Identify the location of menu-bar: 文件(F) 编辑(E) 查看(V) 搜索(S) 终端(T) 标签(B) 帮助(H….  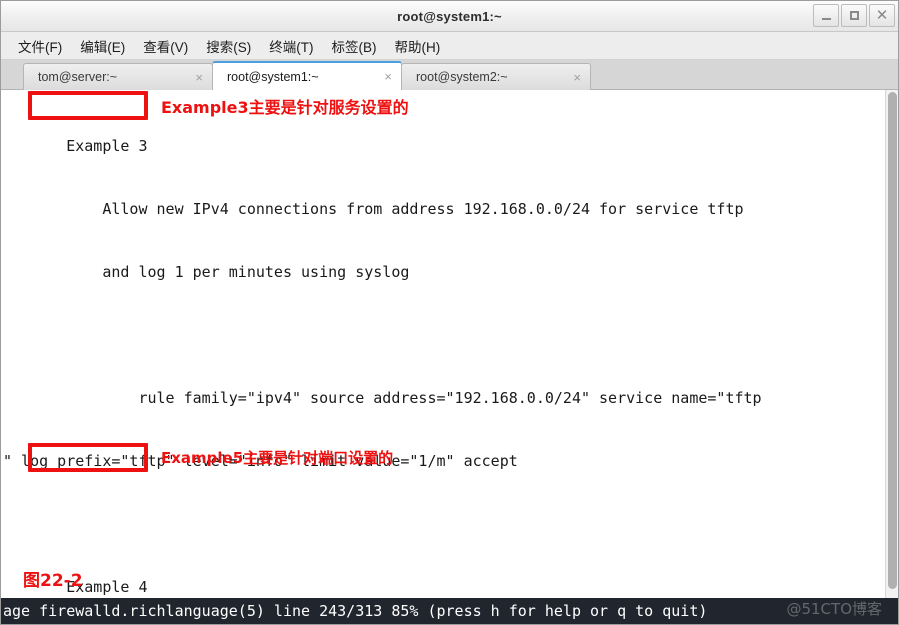
(449, 46).